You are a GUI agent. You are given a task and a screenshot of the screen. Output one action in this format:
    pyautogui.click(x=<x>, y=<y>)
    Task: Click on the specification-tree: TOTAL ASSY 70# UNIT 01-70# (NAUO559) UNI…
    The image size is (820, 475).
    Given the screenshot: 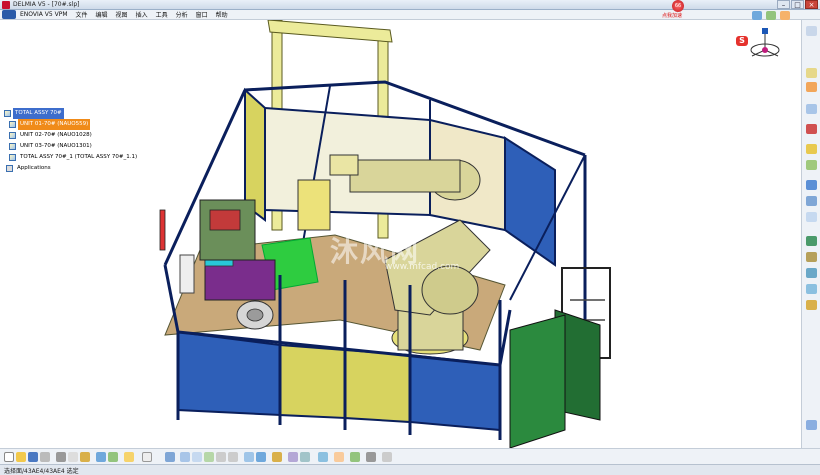 What is the action you would take?
    pyautogui.click(x=79, y=141)
    